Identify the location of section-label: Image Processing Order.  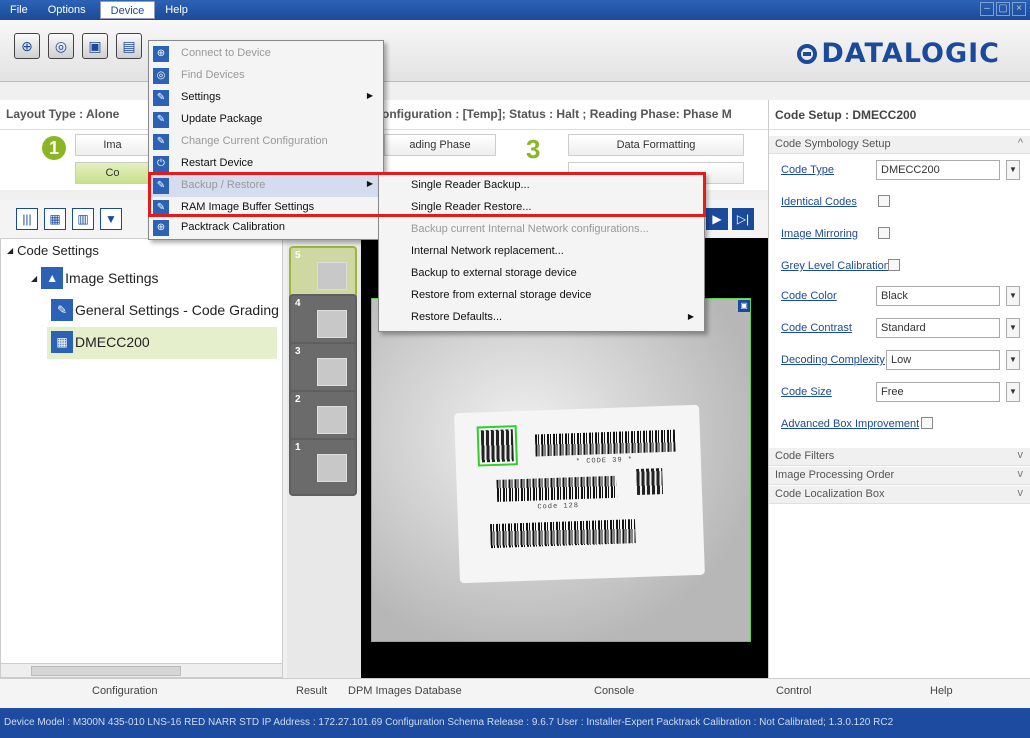
(835, 475).